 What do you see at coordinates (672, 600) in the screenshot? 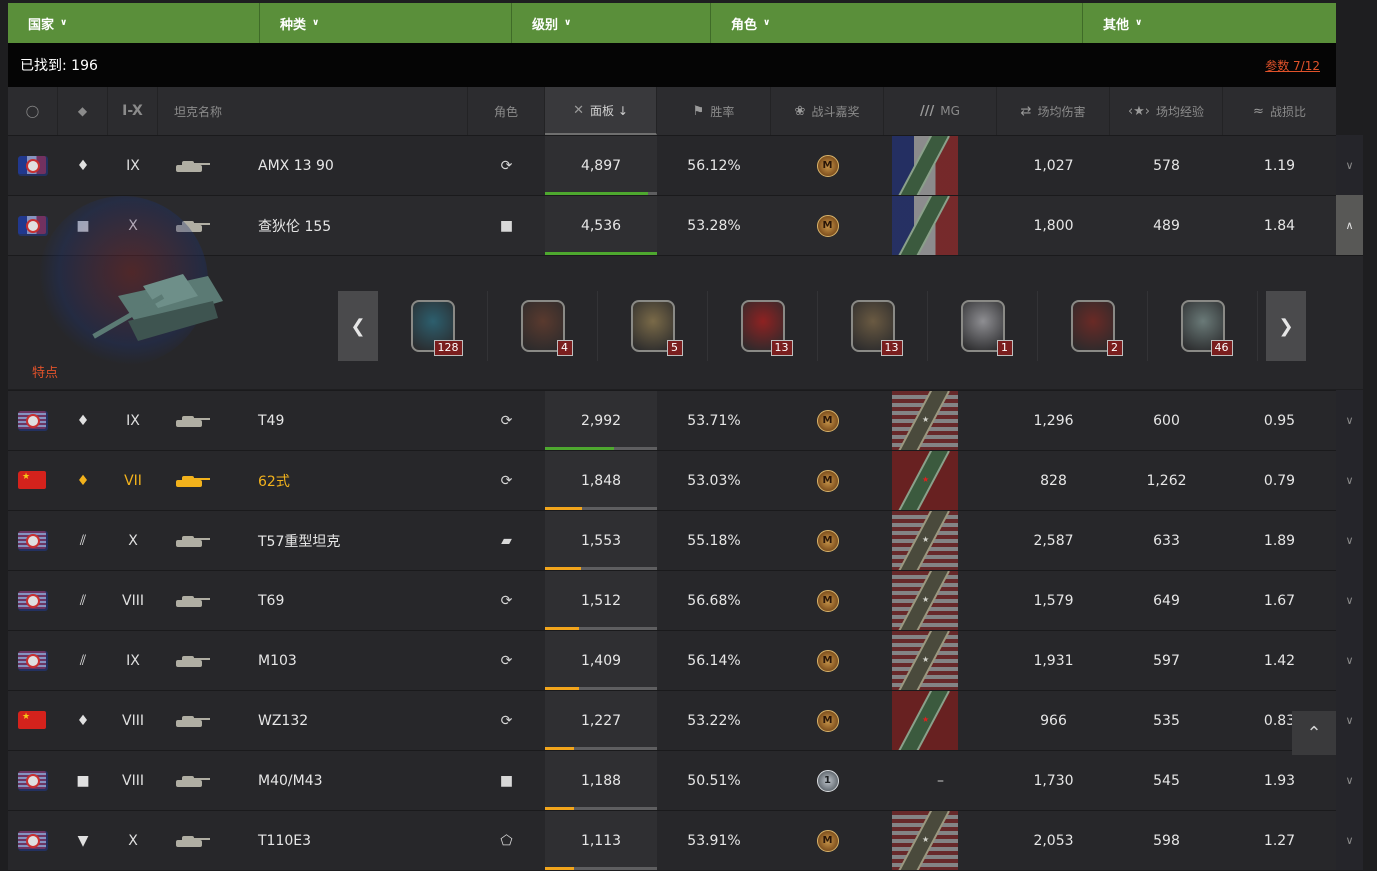
I see `table-row: ⫽ VIII T69 ⟳ 1,512 56.68% M ★ 1,579 649 1.67` at bounding box center [672, 600].